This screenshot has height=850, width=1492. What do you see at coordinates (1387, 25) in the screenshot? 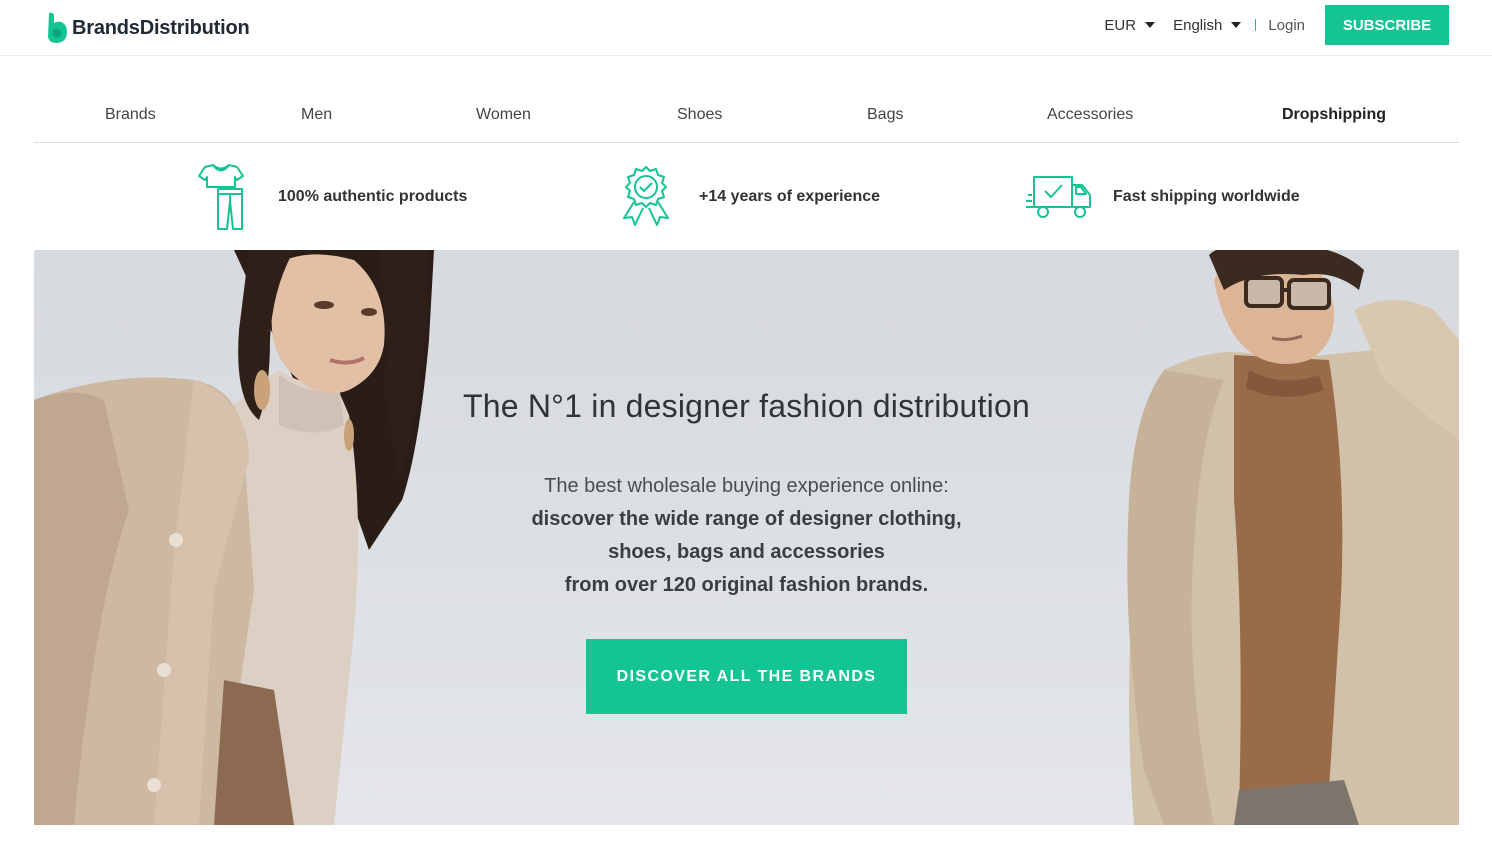
I see `subscribe-button: SUBSCRIBE` at bounding box center [1387, 25].